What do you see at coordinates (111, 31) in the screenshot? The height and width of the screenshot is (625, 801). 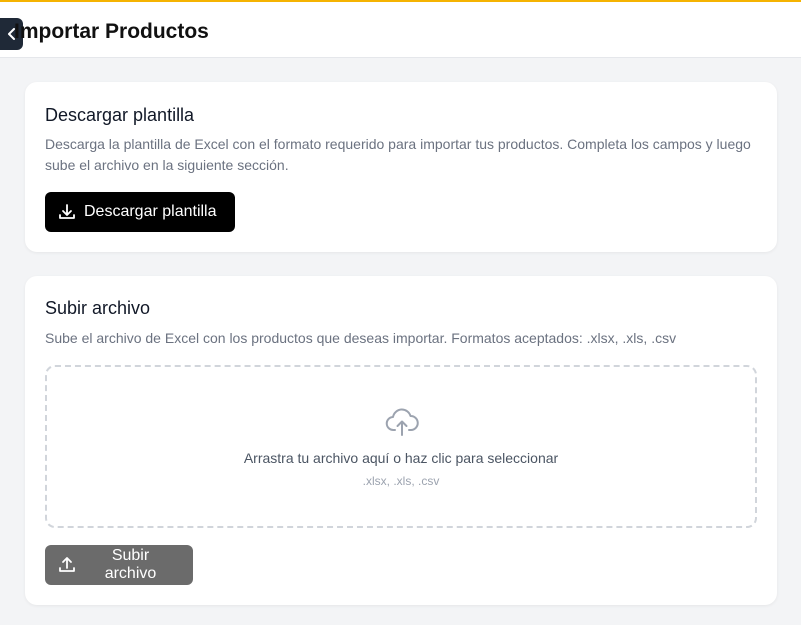 I see `page-title: Importar Productos` at bounding box center [111, 31].